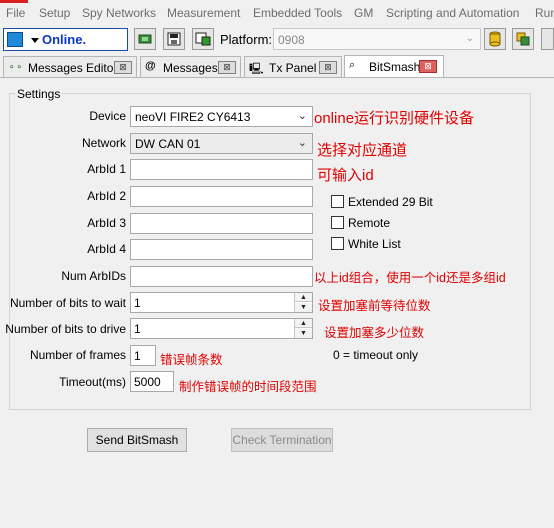 The width and height of the screenshot is (554, 528). Describe the element at coordinates (73, 68) in the screenshot. I see `tab-label: Messages Editor` at that location.